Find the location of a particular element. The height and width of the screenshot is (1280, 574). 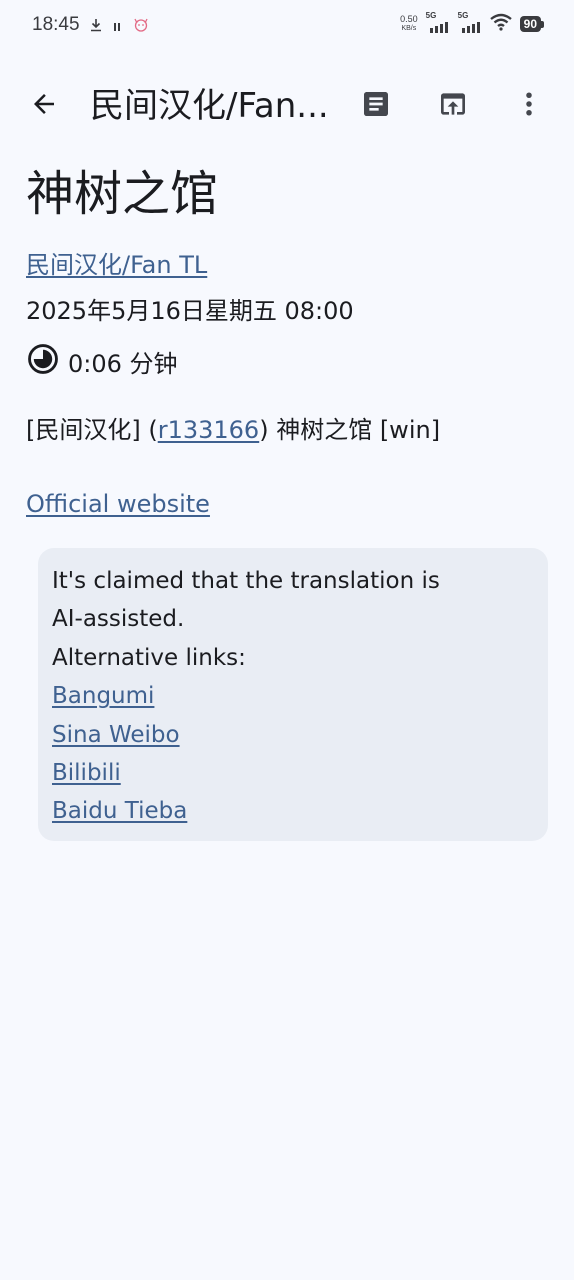

battery-level: 90 is located at coordinates (530, 24).